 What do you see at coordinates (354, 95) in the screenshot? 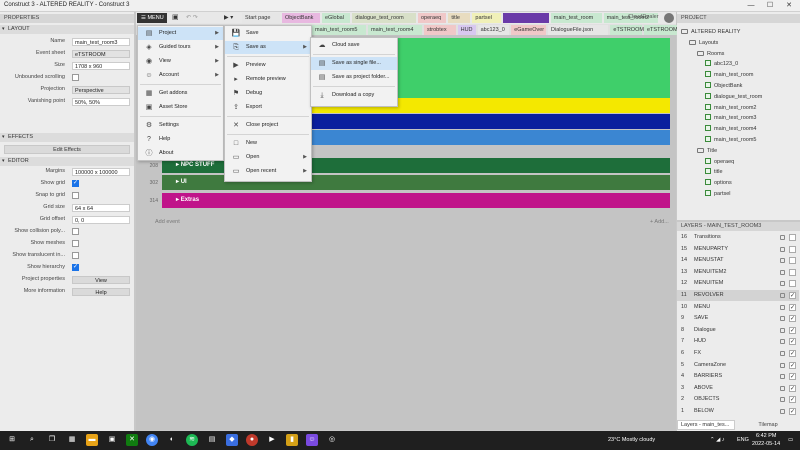
I see `menu-item: ⤓ Download a copy` at bounding box center [354, 95].